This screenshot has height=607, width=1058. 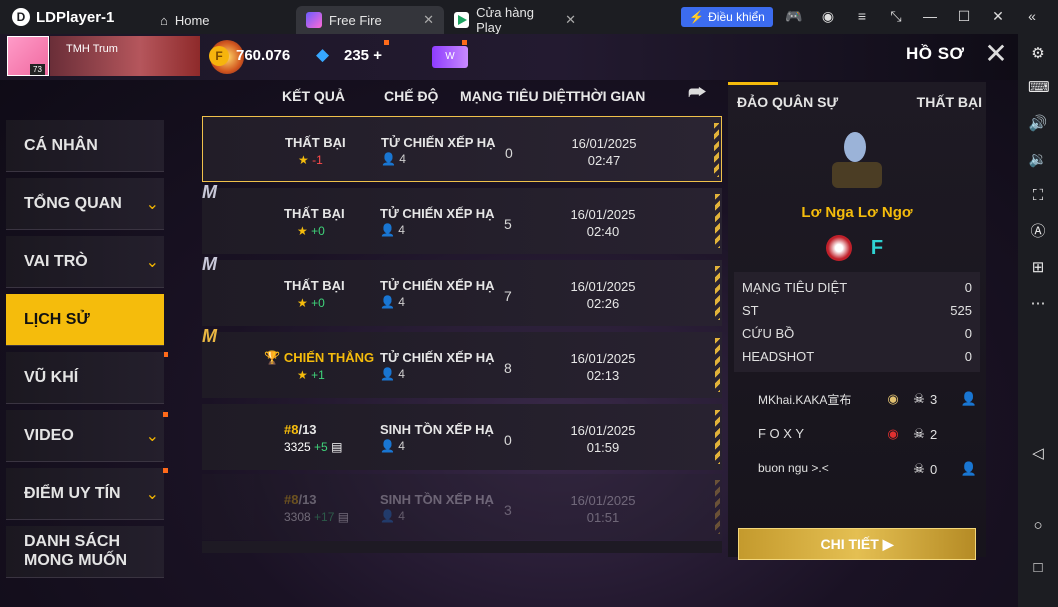 I want to click on control-button: ⚡ Điều khiển, so click(x=727, y=17).